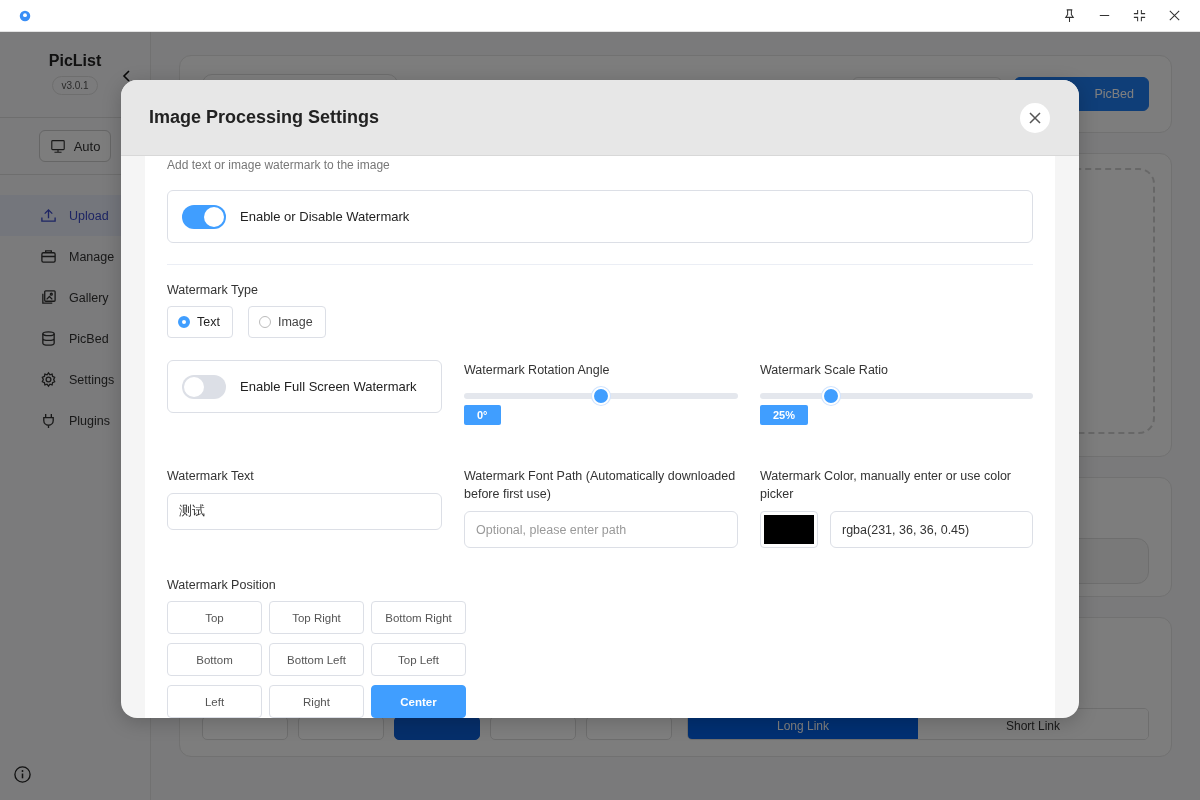  Describe the element at coordinates (213, 290) in the screenshot. I see `field-label: Watermark Type` at that location.